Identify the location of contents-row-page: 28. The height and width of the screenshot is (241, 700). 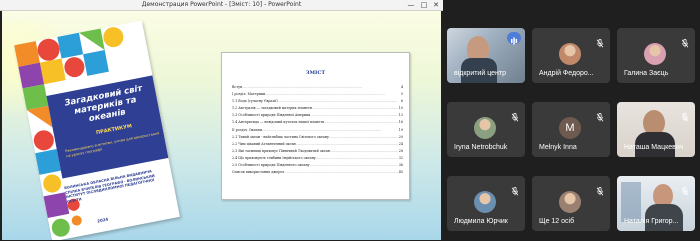
(400, 150).